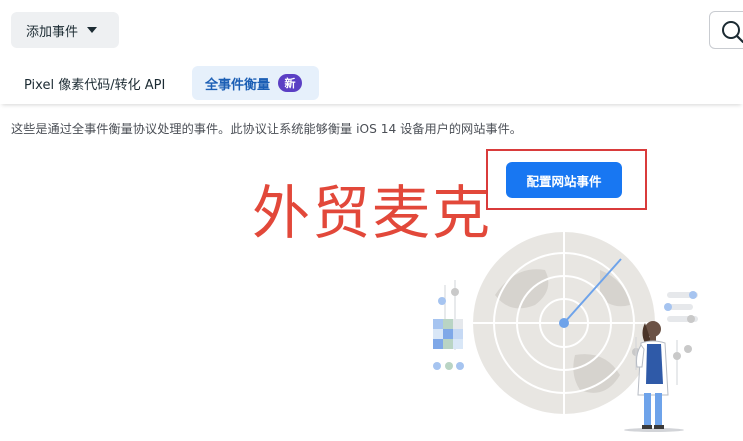 Image resolution: width=743 pixels, height=441 pixels. I want to click on tab-pixel-conversions-api: Pixel 像素代码/转化 API, so click(94, 83).